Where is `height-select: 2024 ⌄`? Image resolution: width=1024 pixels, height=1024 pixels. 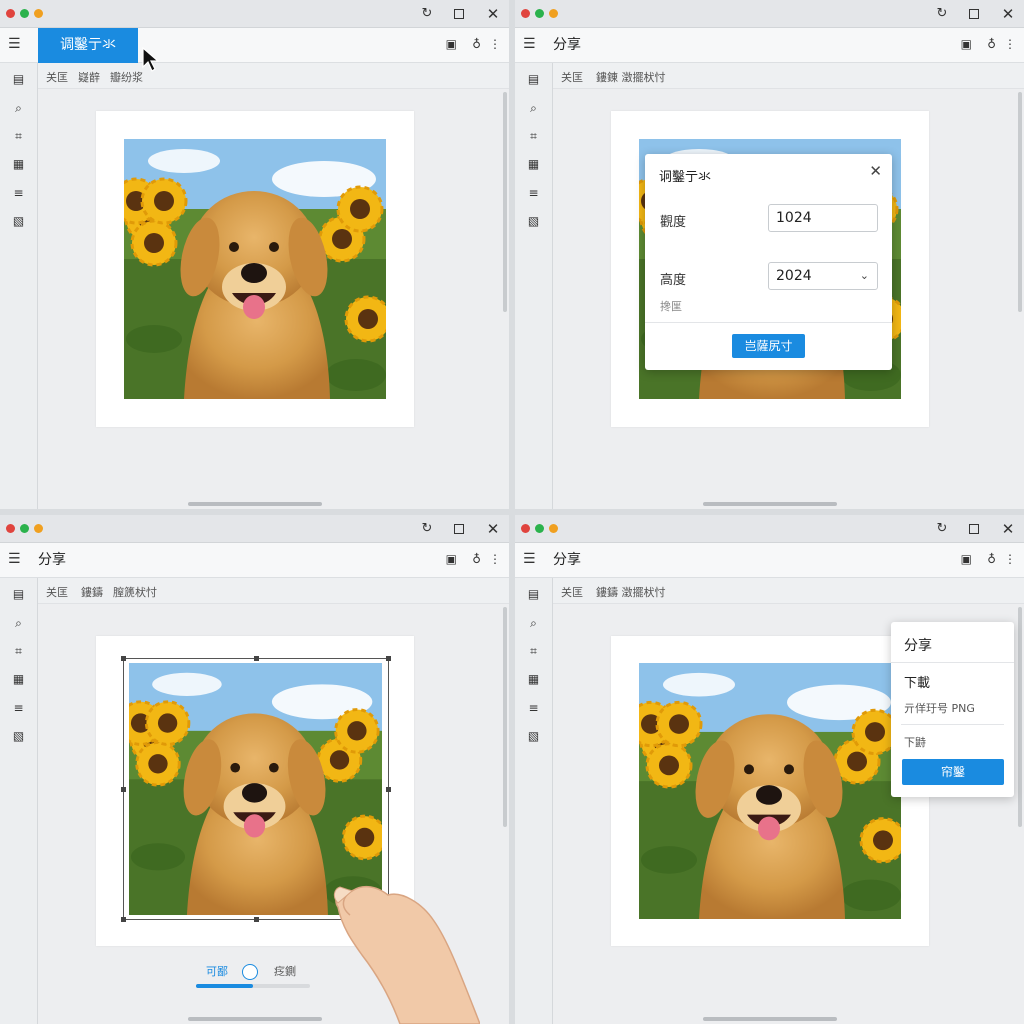
height-select: 2024 ⌄ is located at coordinates (823, 276).